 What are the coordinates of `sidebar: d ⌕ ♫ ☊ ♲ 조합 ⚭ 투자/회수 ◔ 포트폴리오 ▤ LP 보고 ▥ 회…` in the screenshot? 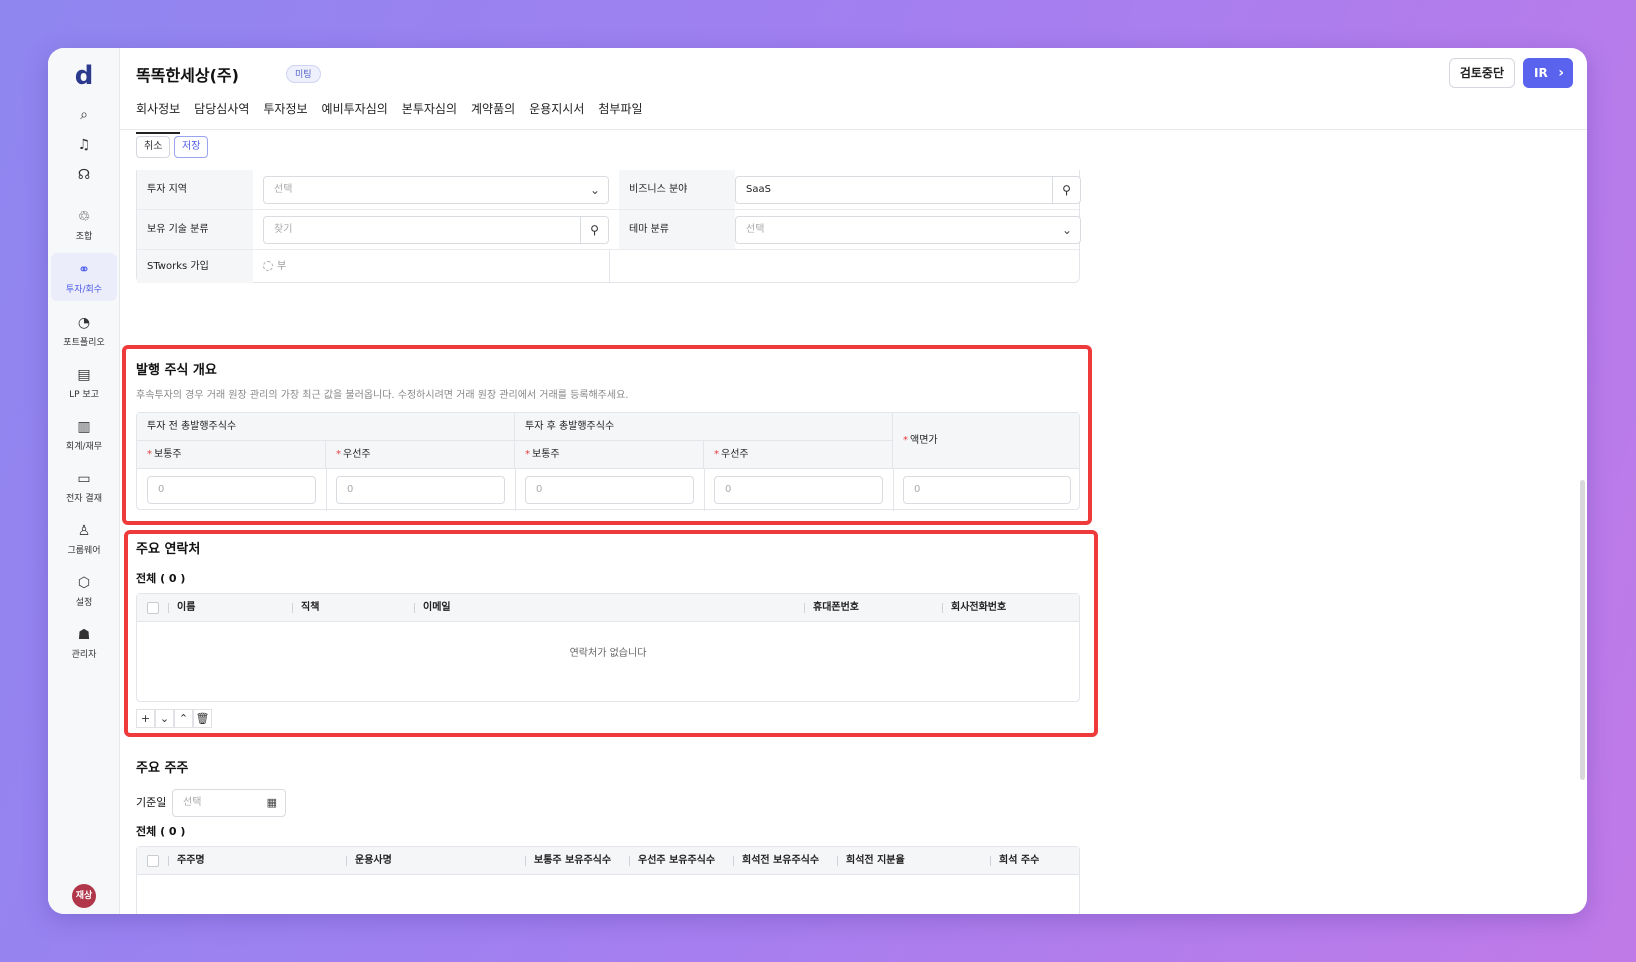 It's located at (84, 481).